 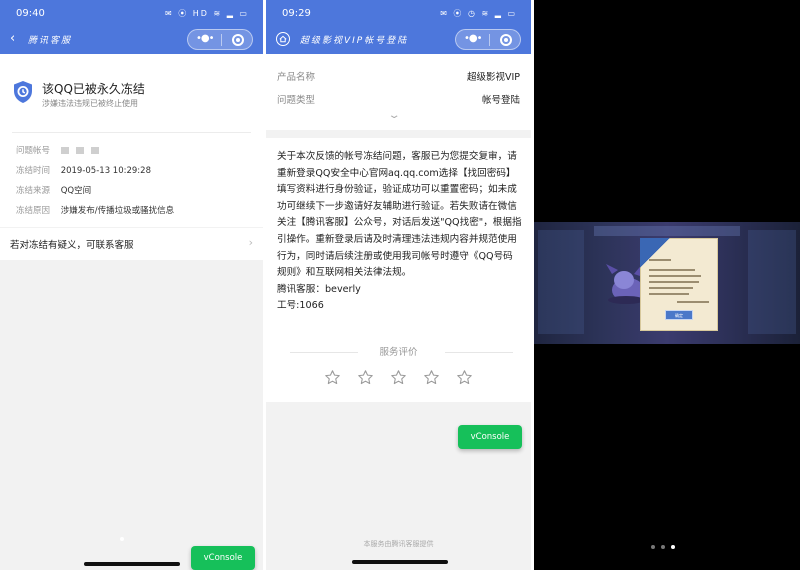 I want to click on game-hud-right, so click(x=772, y=282).